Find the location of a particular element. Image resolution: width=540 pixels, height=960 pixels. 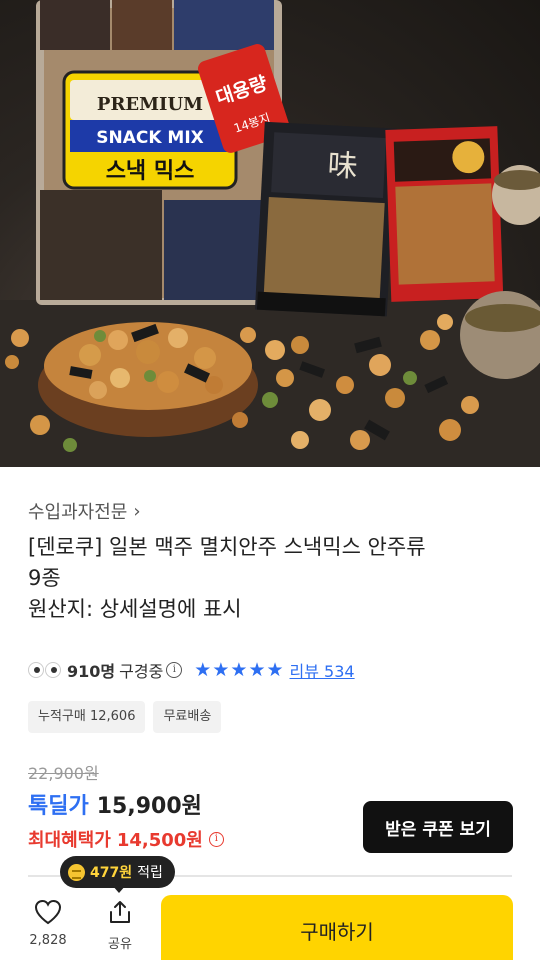

max-benefit-row: 최대혜택가 14,500원 i is located at coordinates (126, 839).